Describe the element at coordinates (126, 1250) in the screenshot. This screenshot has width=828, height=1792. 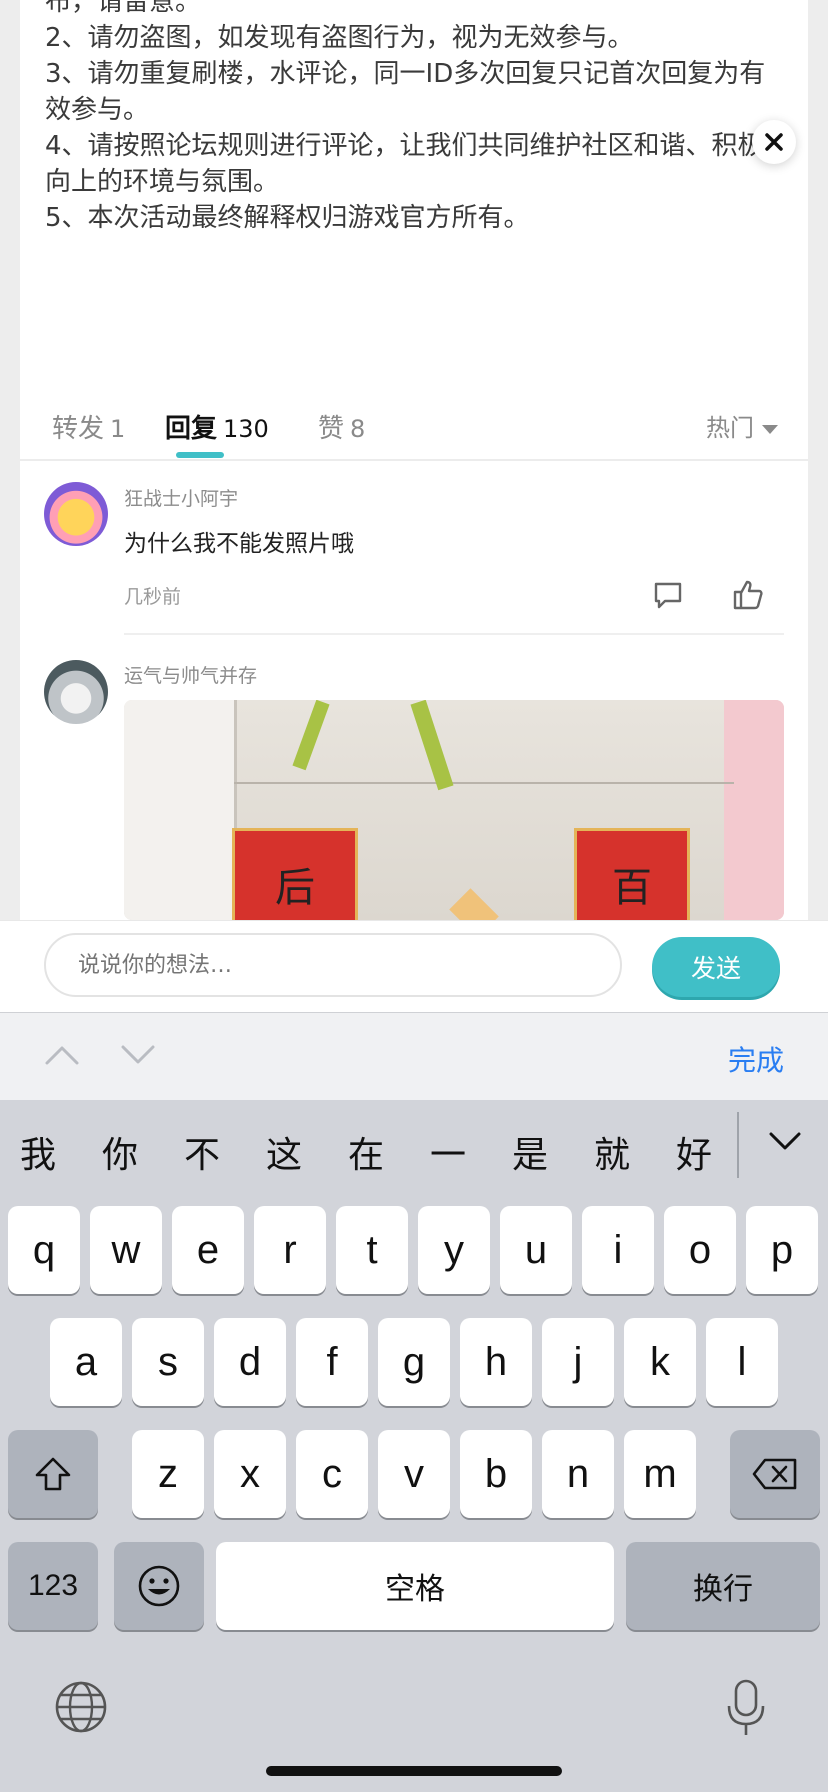
I see `key-w: w` at that location.